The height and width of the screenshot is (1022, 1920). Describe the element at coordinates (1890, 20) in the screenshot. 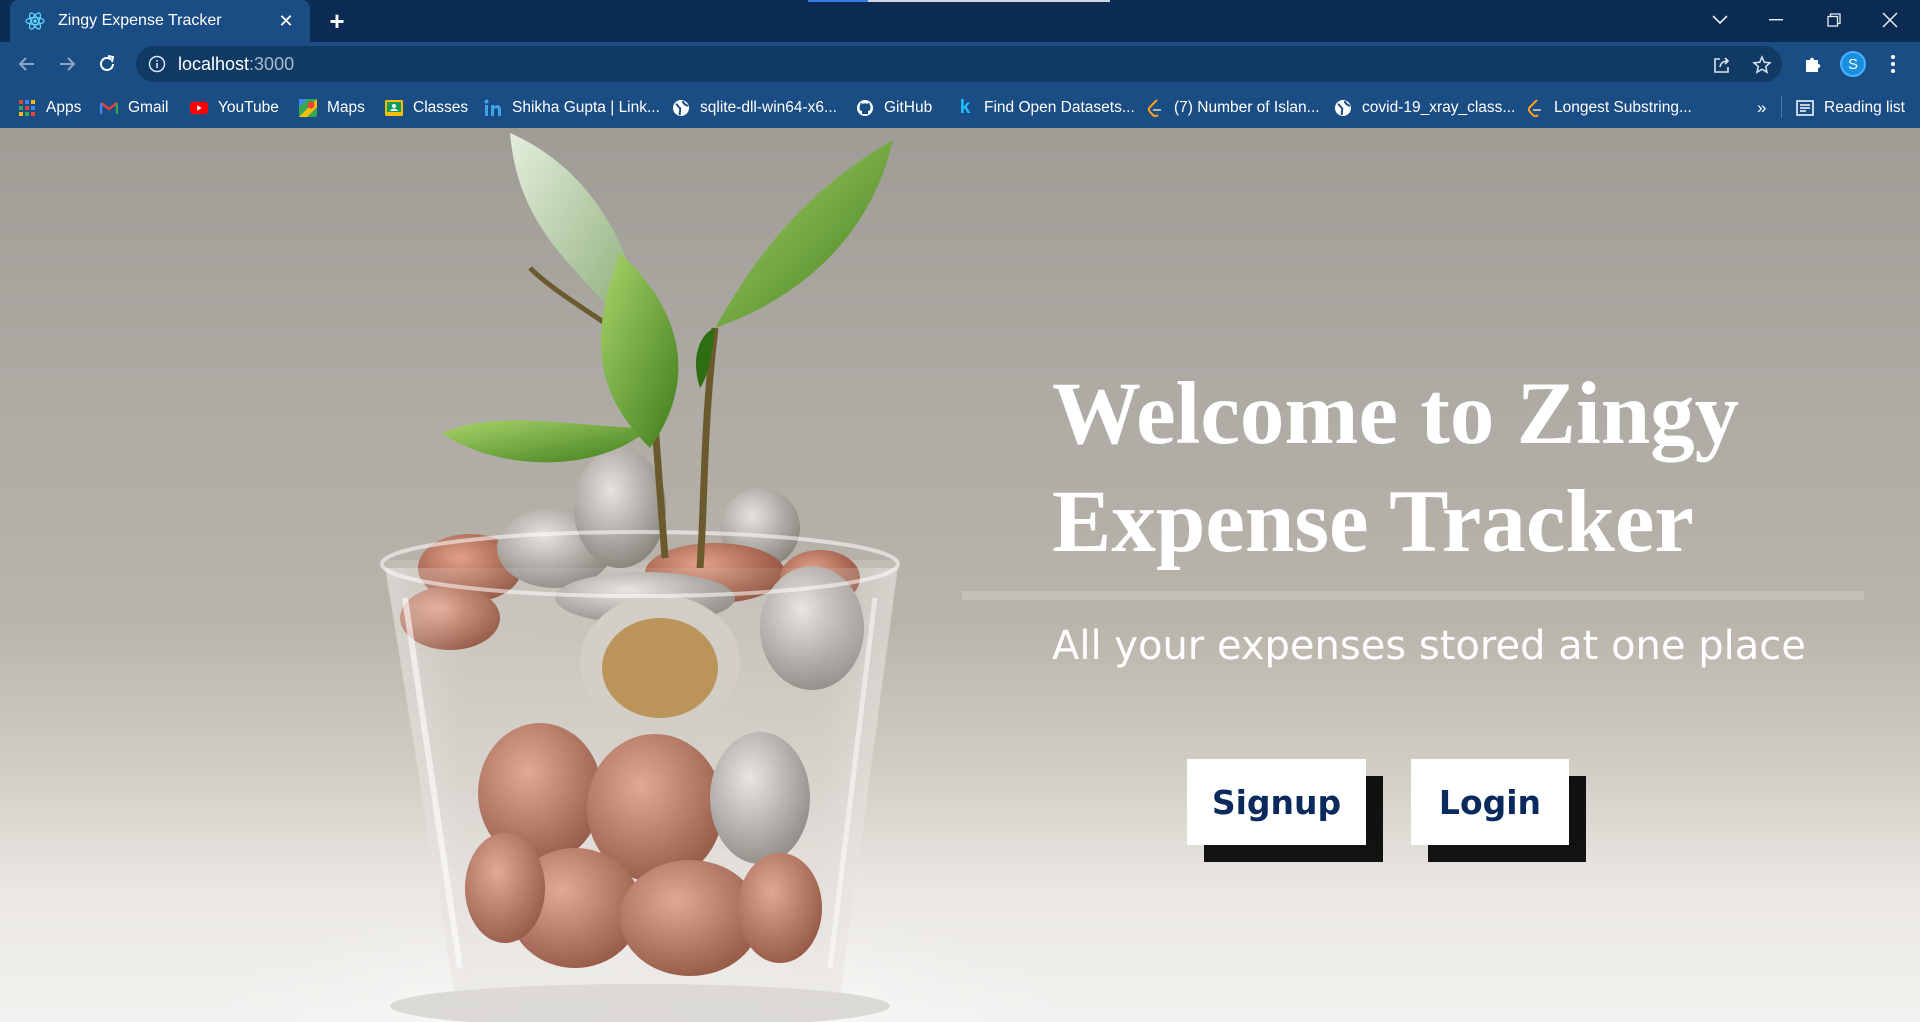

I see `close-window-icon` at that location.